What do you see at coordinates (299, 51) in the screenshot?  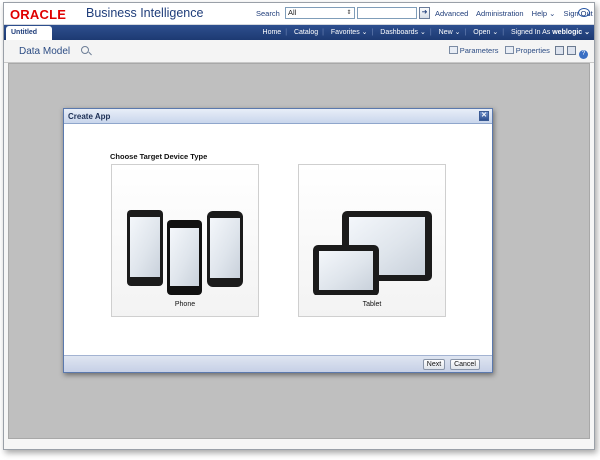 I see `data-model-toolbar: Data Model Parameters Properties ?` at bounding box center [299, 51].